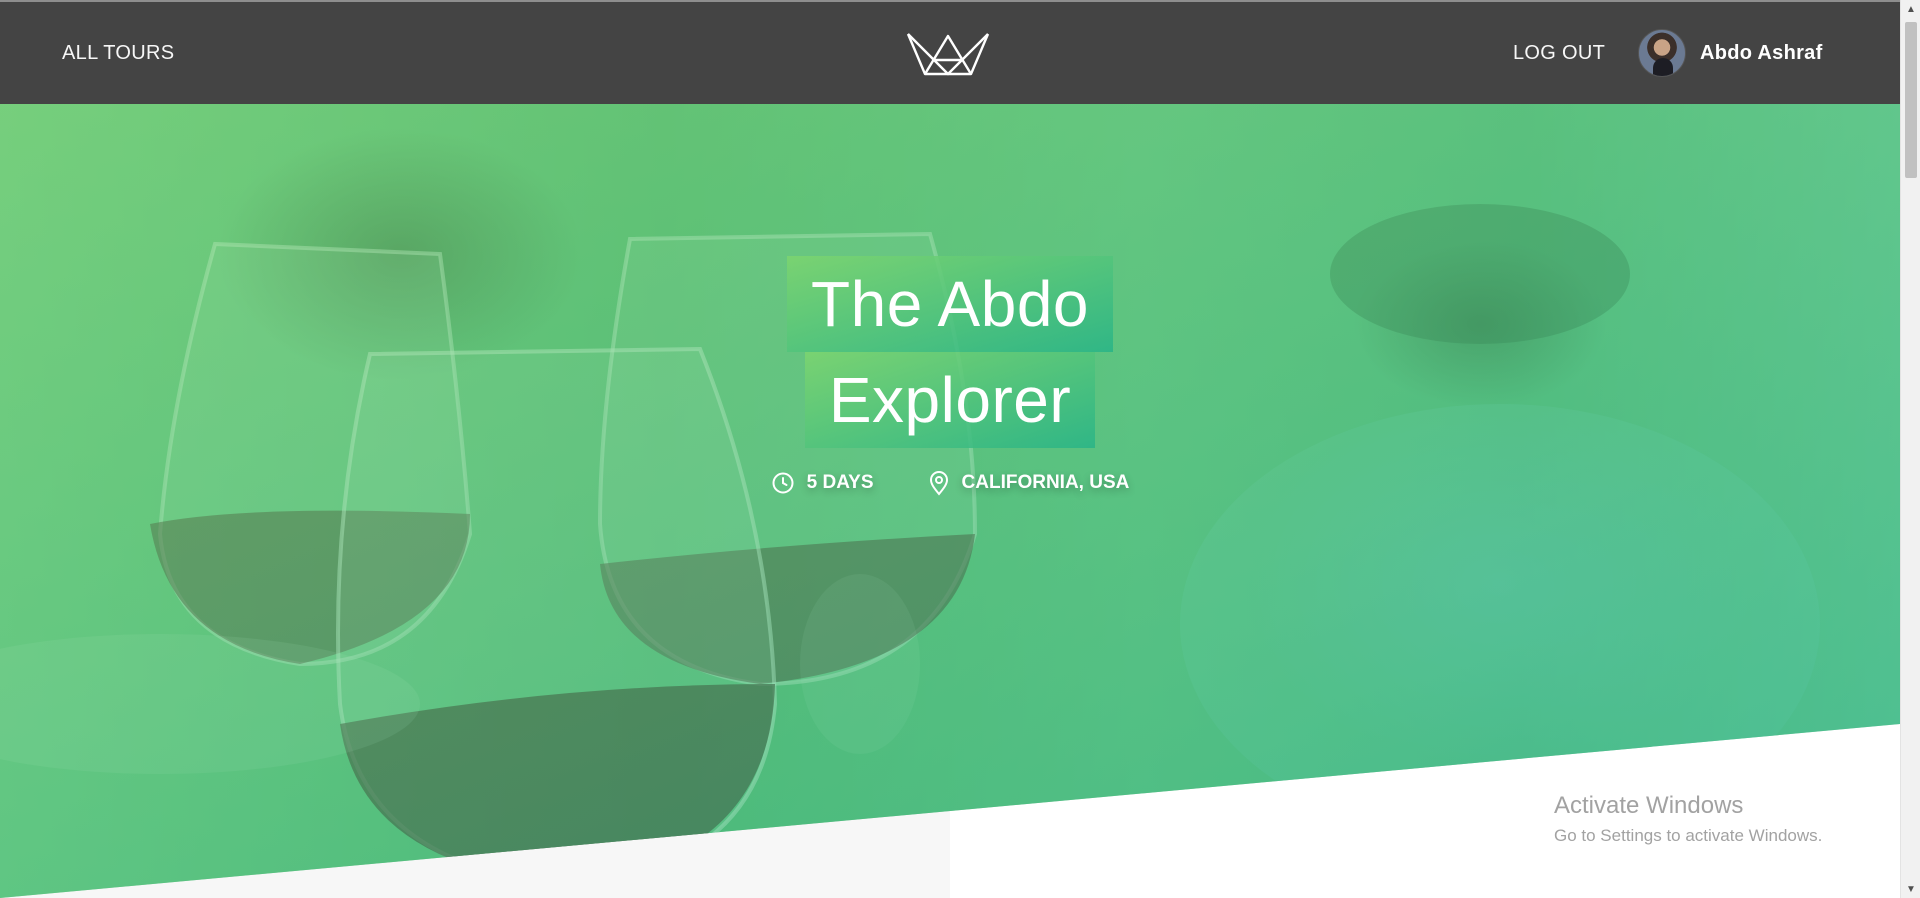 The image size is (1920, 898). Describe the element at coordinates (783, 483) in the screenshot. I see `clock-icon` at that location.